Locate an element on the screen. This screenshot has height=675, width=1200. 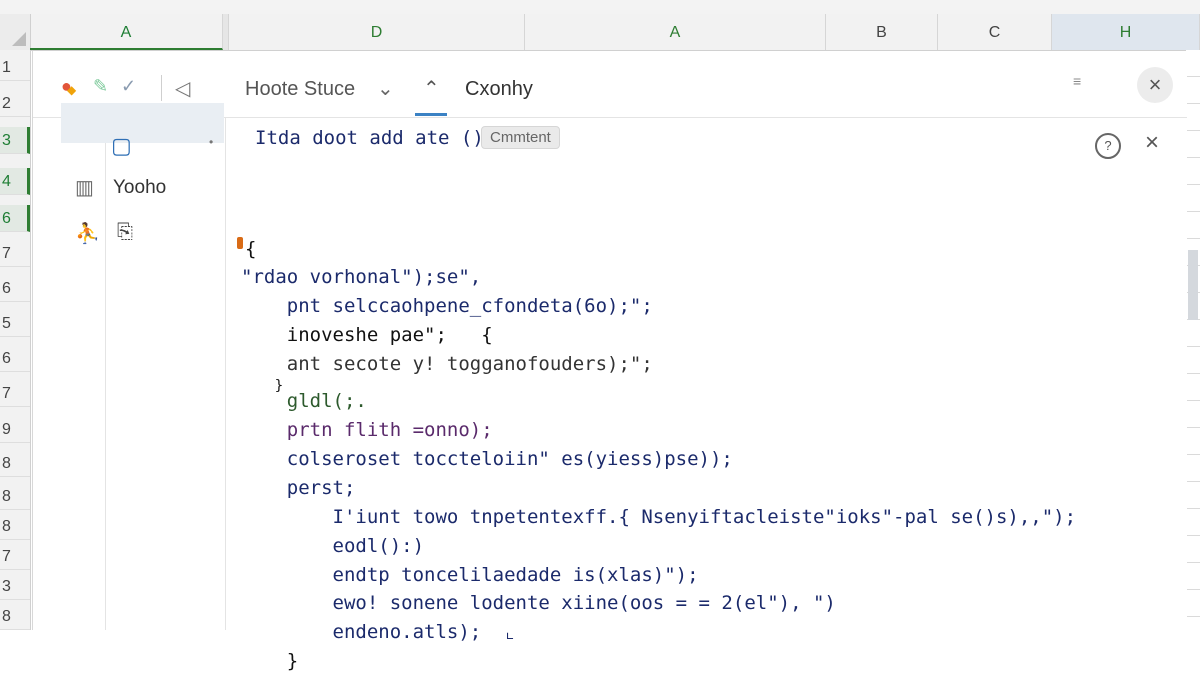
vertical-scrollbar-thumb is located at coordinates (1193, 285).